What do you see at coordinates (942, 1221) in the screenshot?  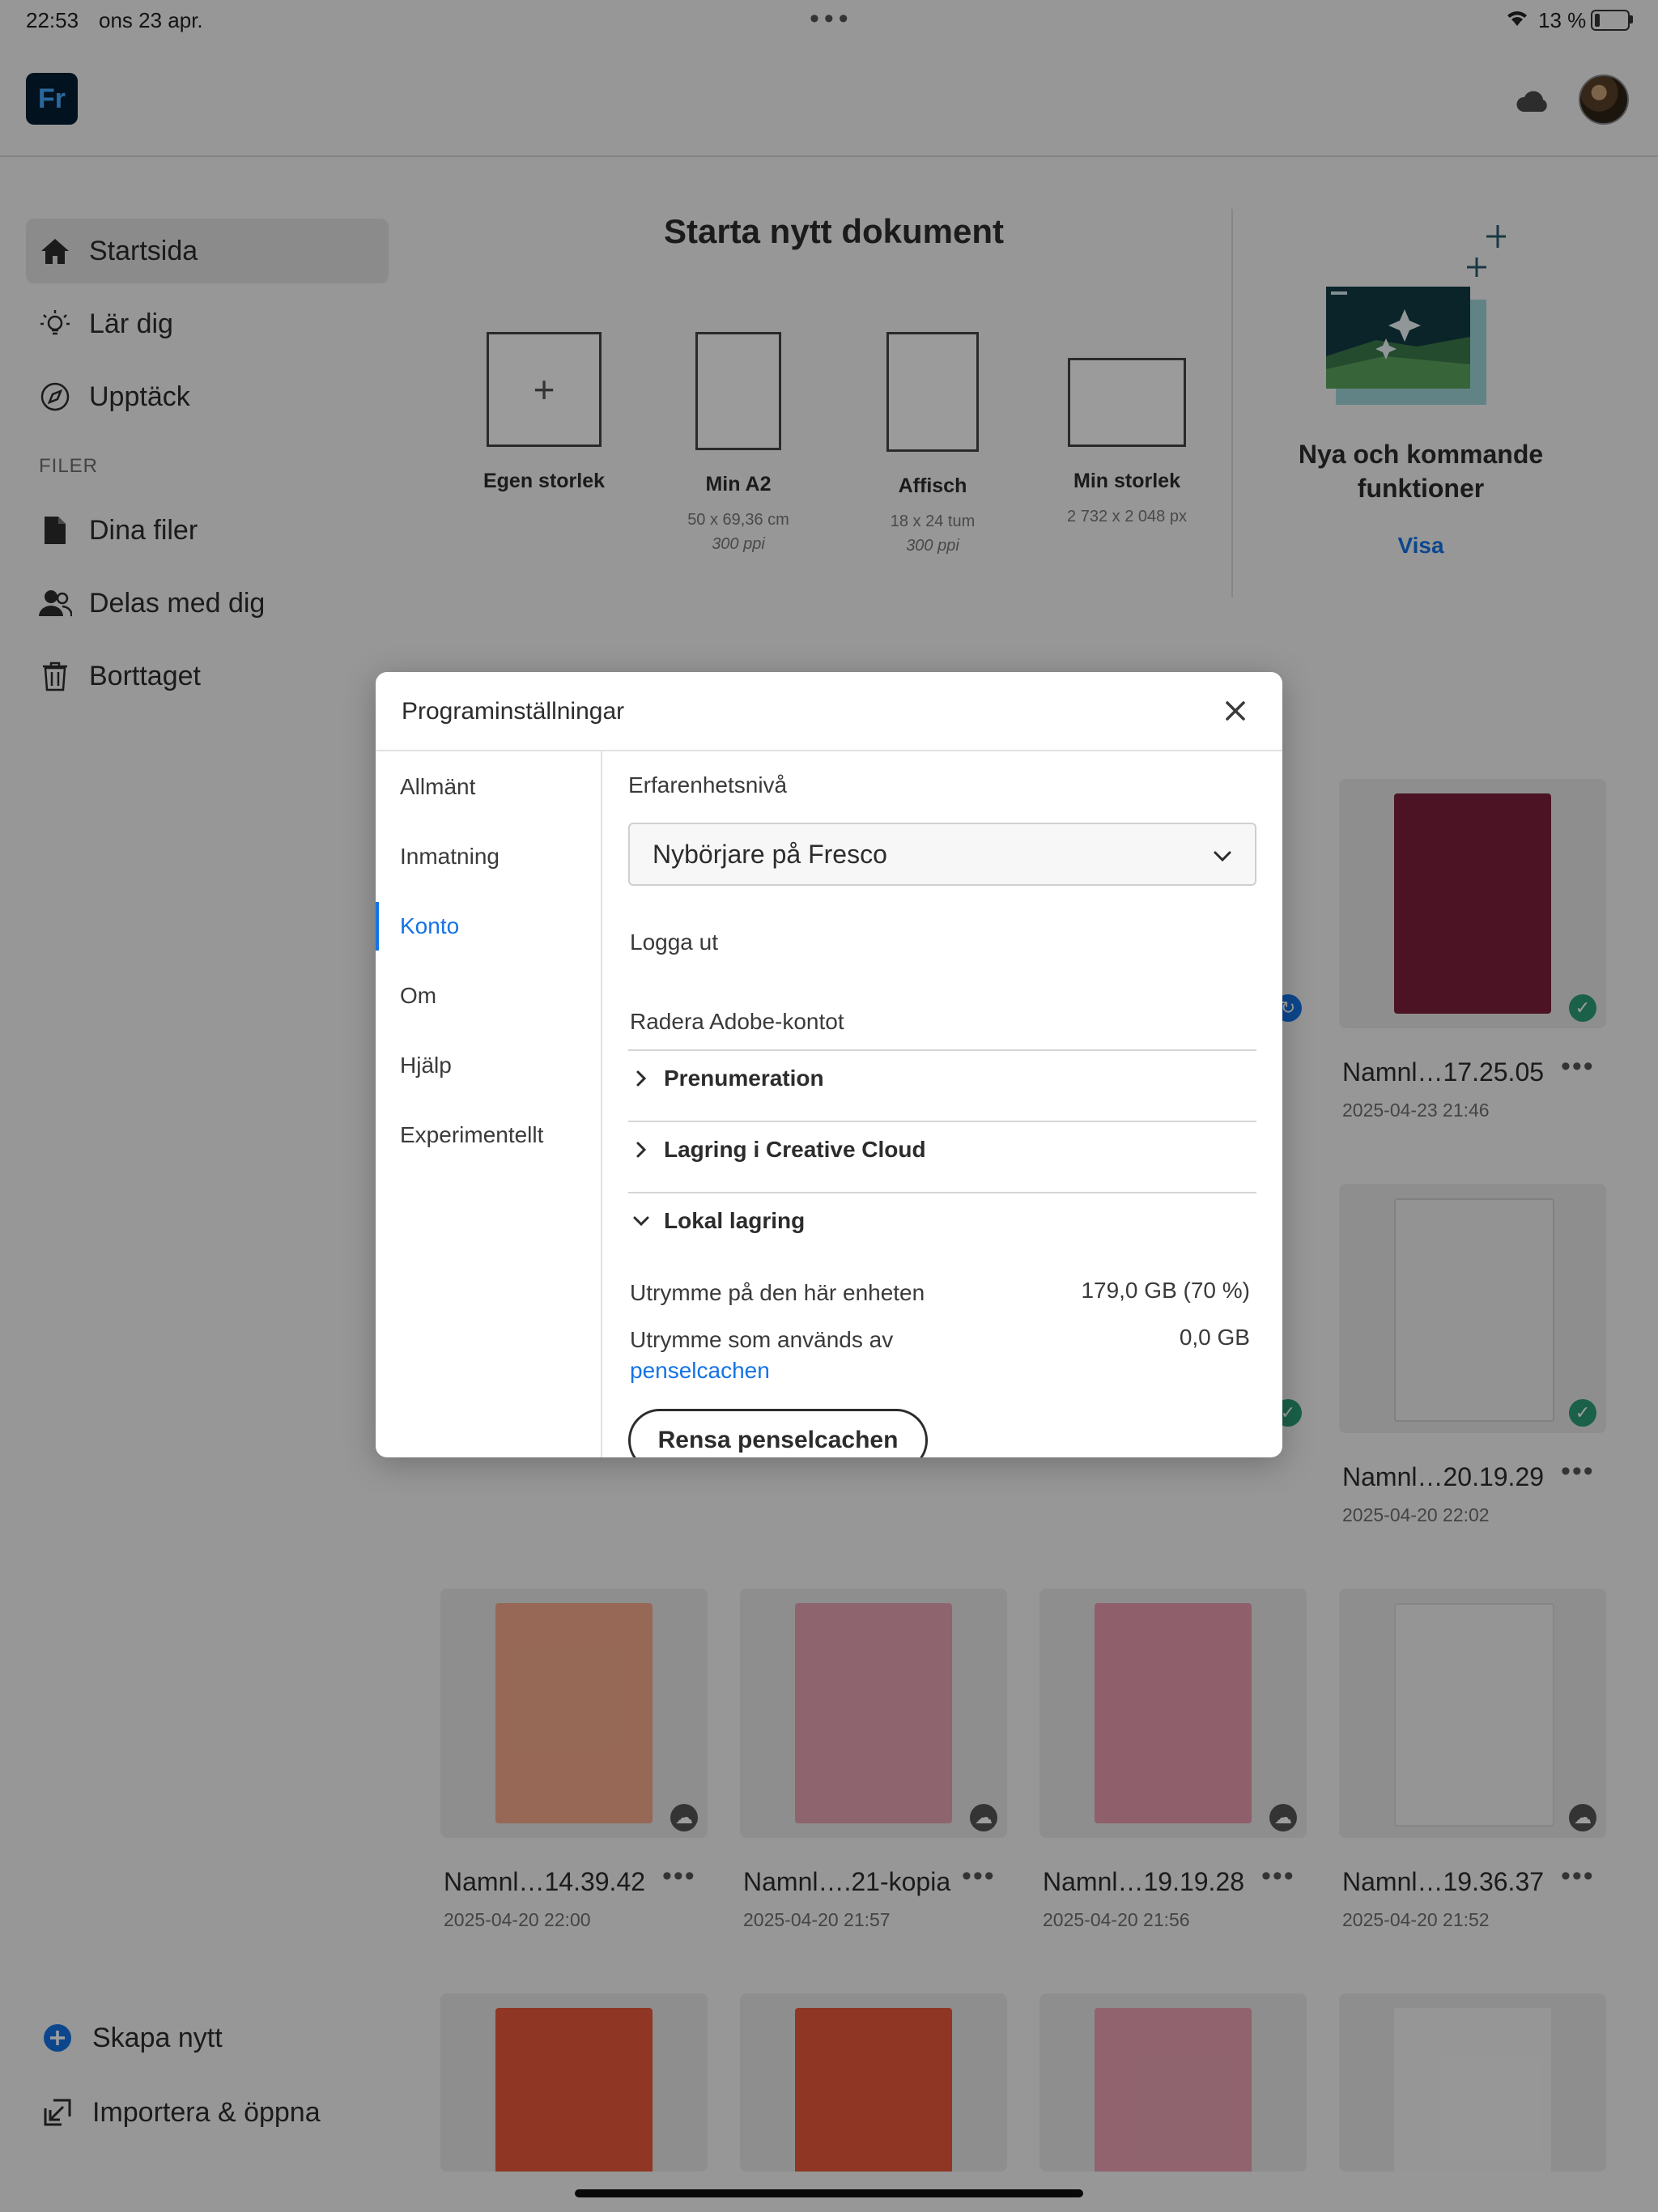 I see `local-storage-accordion: Lokal lagring` at bounding box center [942, 1221].